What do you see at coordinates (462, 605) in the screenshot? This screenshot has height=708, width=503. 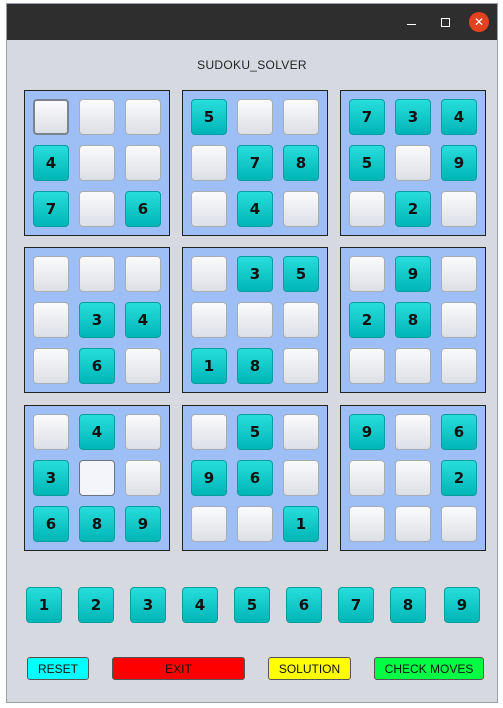 I see `number-button-9: 9` at bounding box center [462, 605].